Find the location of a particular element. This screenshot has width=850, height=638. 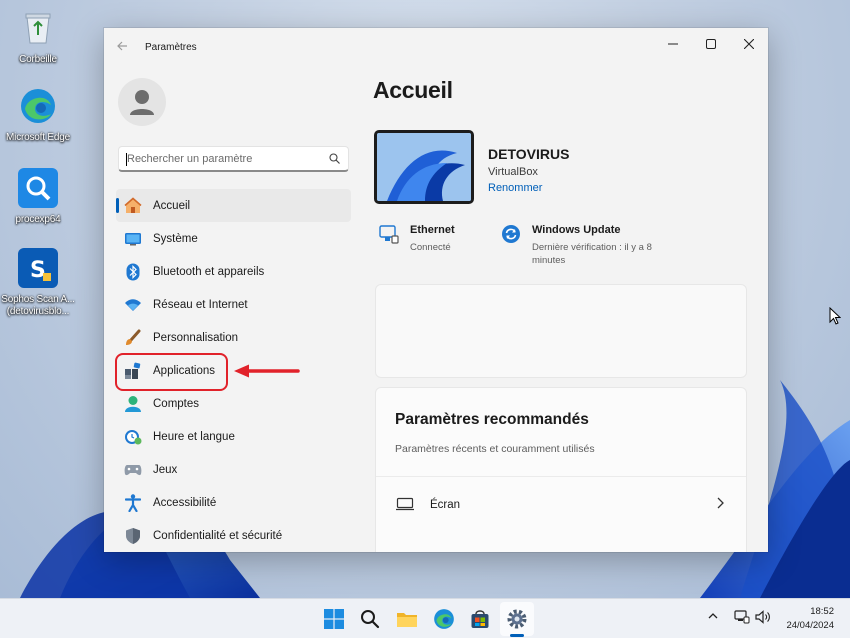

store-icon is located at coordinates (480, 619).